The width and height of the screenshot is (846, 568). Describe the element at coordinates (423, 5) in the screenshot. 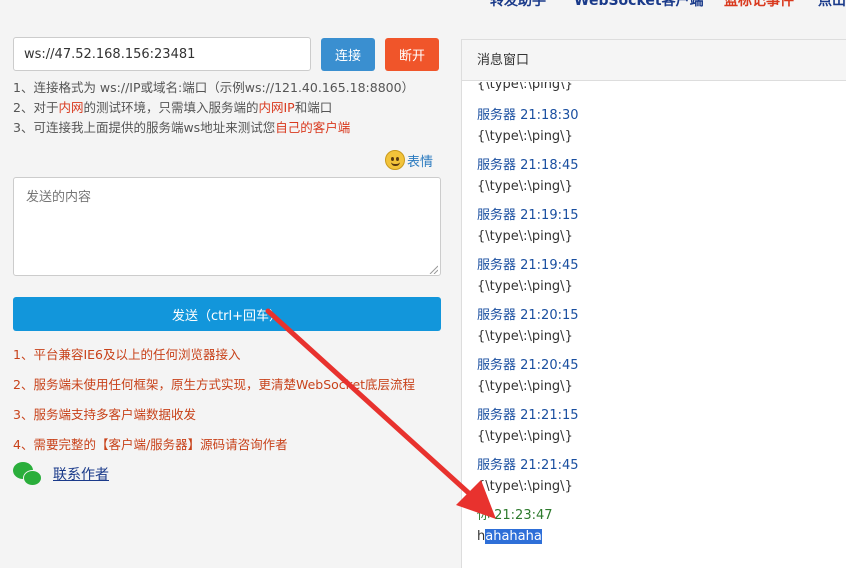

I see `top-nav: 转发助手 WebSocket客户端 蓝标记事件 点山` at that location.